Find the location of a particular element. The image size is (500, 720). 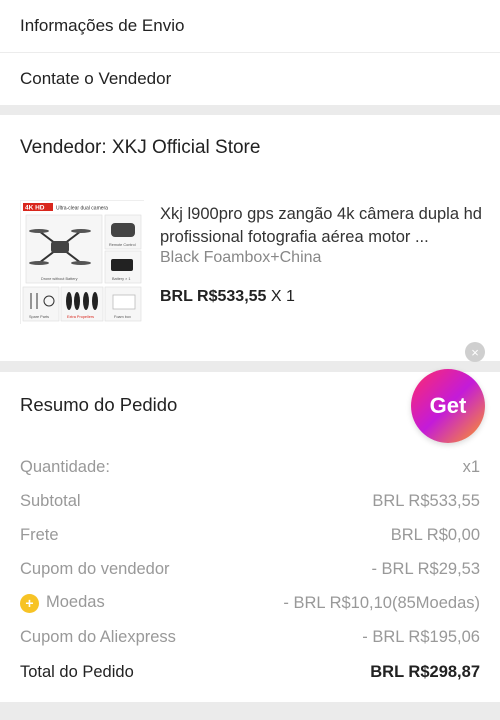

summary-value: - BRL R$29,53 is located at coordinates (425, 568).